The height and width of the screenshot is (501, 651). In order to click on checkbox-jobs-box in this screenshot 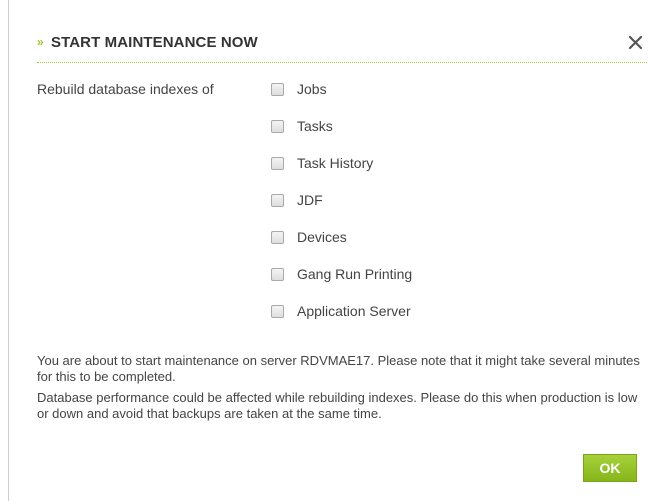, I will do `click(277, 89)`.